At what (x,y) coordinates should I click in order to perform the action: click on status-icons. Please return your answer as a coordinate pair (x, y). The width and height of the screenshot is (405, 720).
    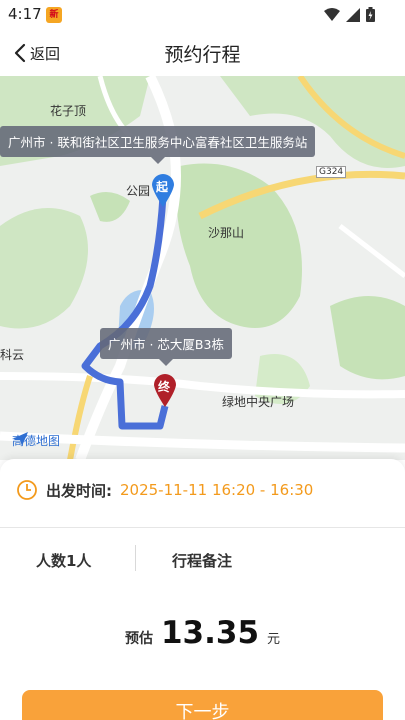
    Looking at the image, I should click on (349, 14).